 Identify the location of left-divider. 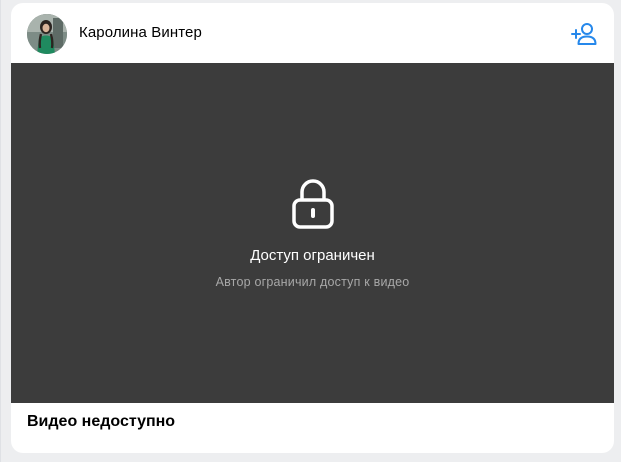
(0, 231).